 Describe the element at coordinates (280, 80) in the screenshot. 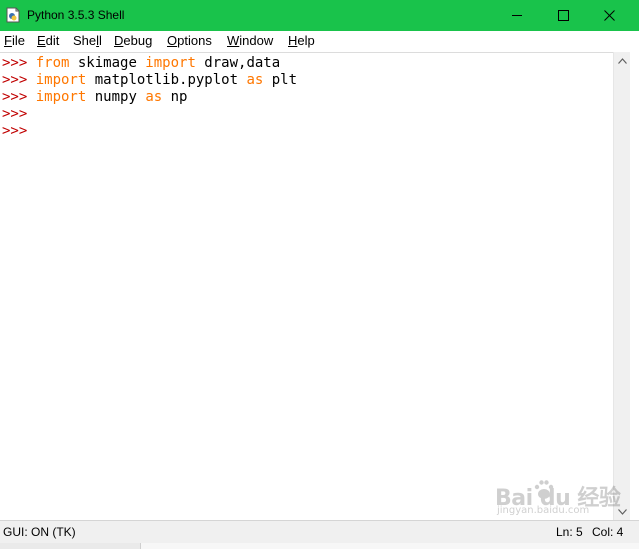

I see `code-text: plt` at that location.